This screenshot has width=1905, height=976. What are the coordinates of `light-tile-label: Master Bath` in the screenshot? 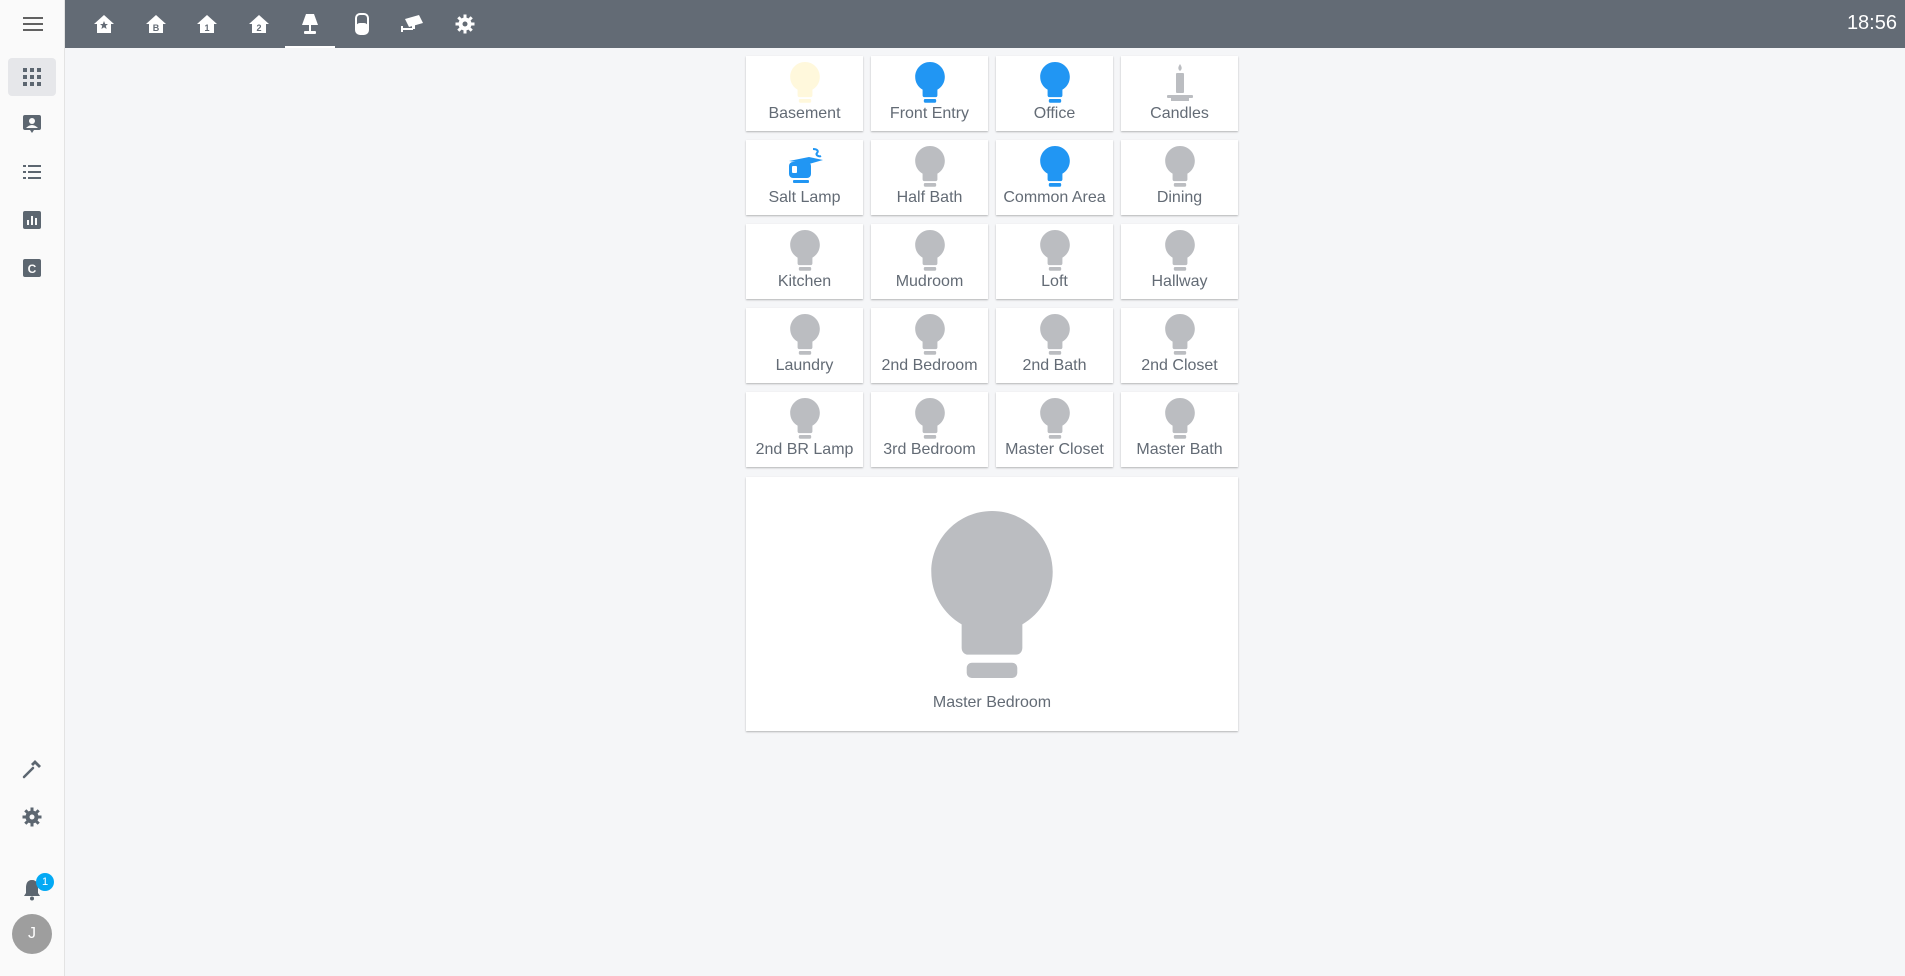 It's located at (1179, 449).